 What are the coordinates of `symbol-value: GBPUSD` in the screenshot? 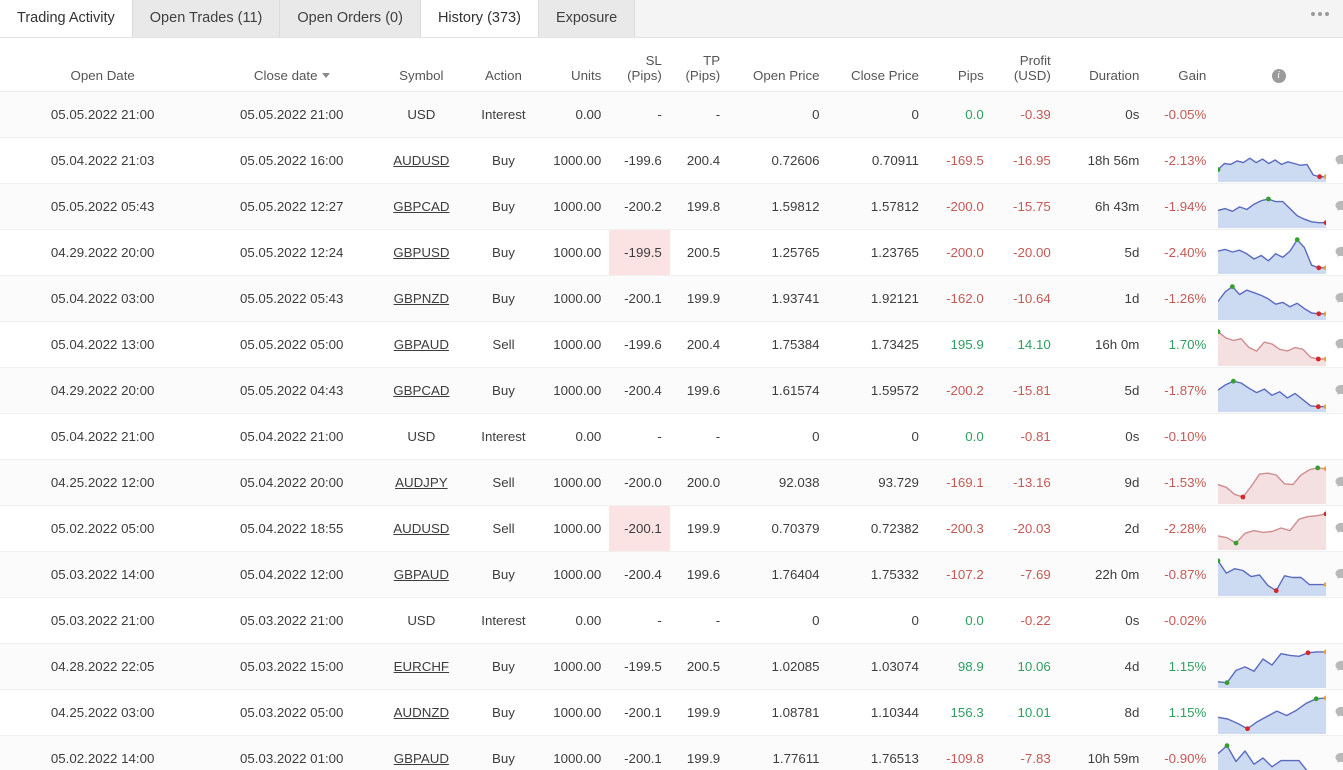 It's located at (421, 252).